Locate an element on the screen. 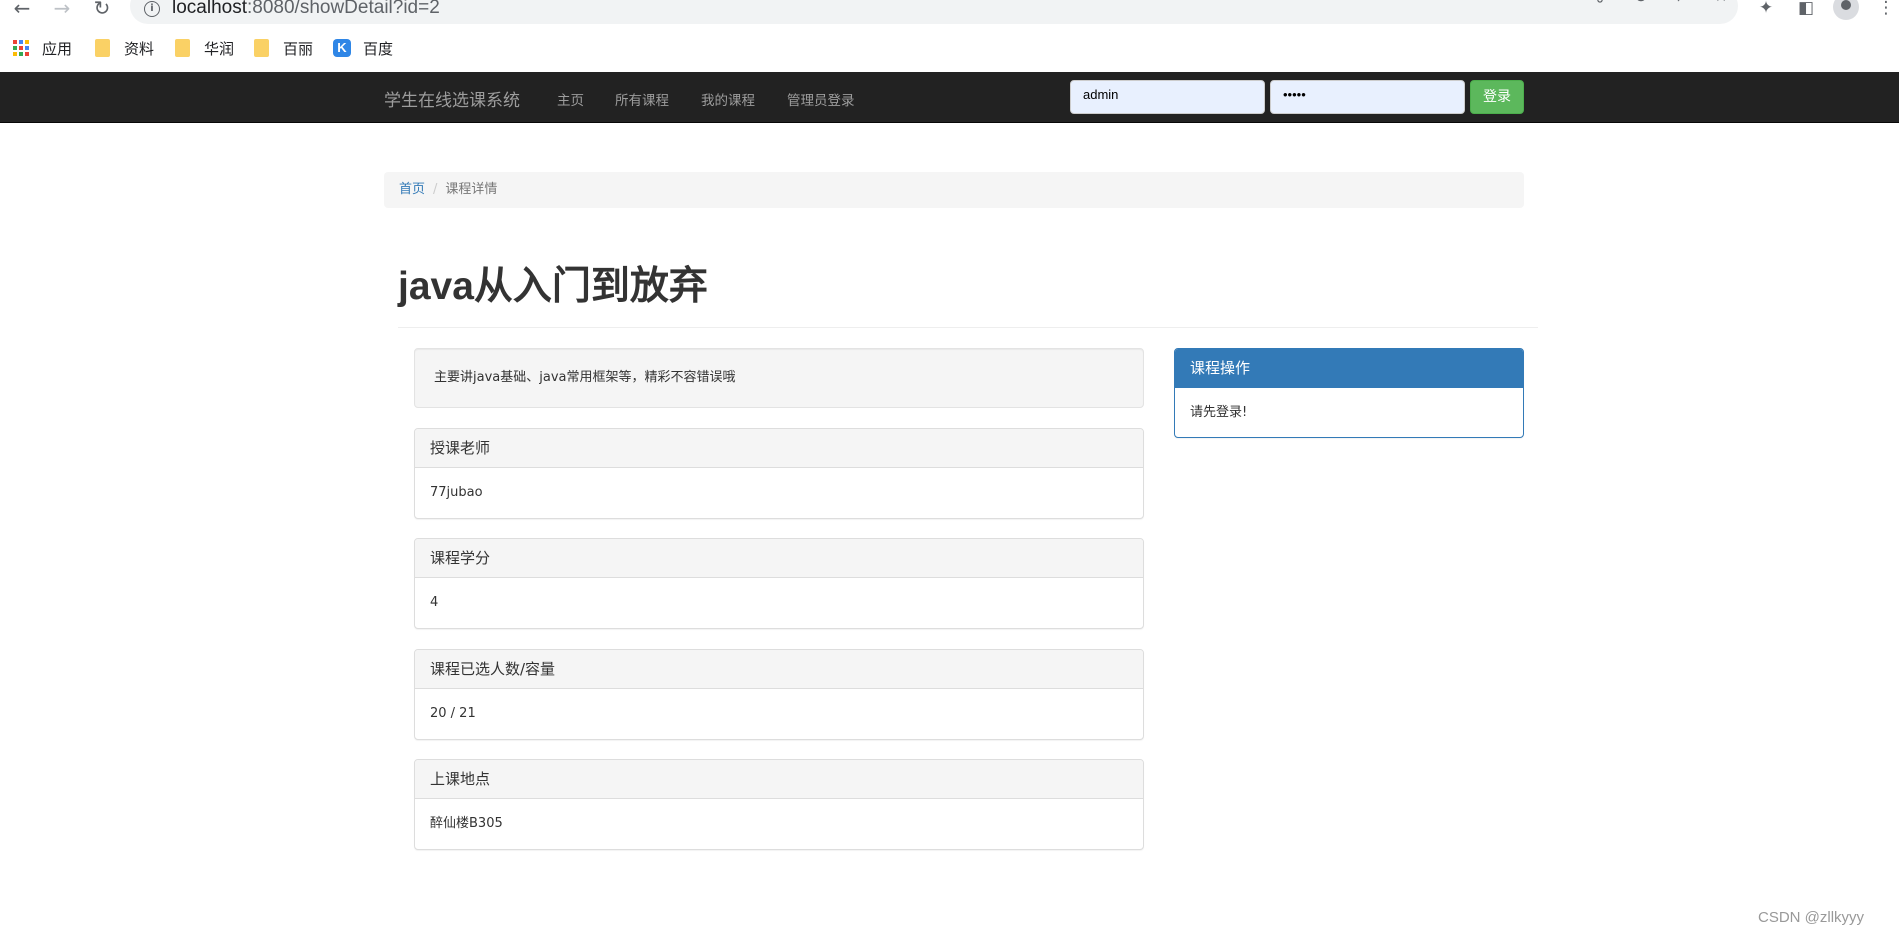  course-description: 主要讲java基础、java常用框架等，精彩不容错误哦 is located at coordinates (779, 378).